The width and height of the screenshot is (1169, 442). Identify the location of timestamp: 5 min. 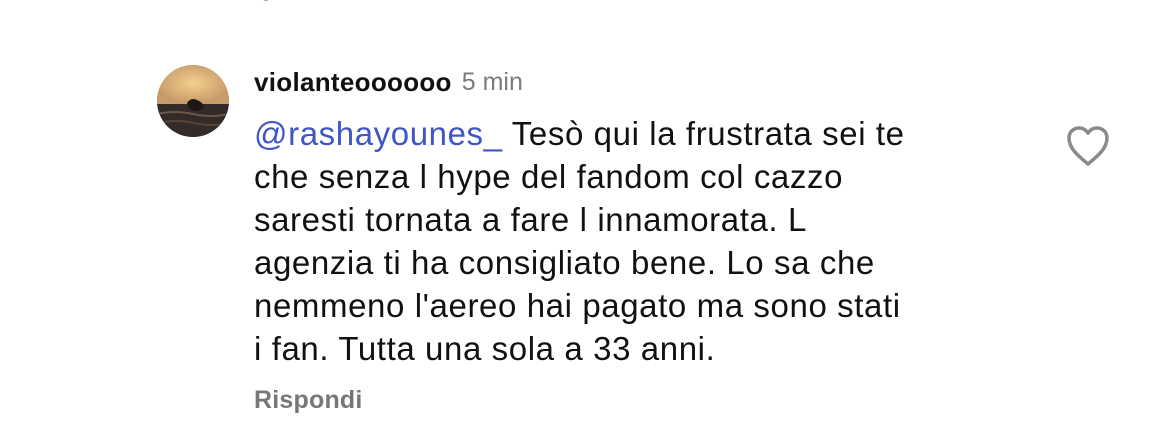
(492, 81).